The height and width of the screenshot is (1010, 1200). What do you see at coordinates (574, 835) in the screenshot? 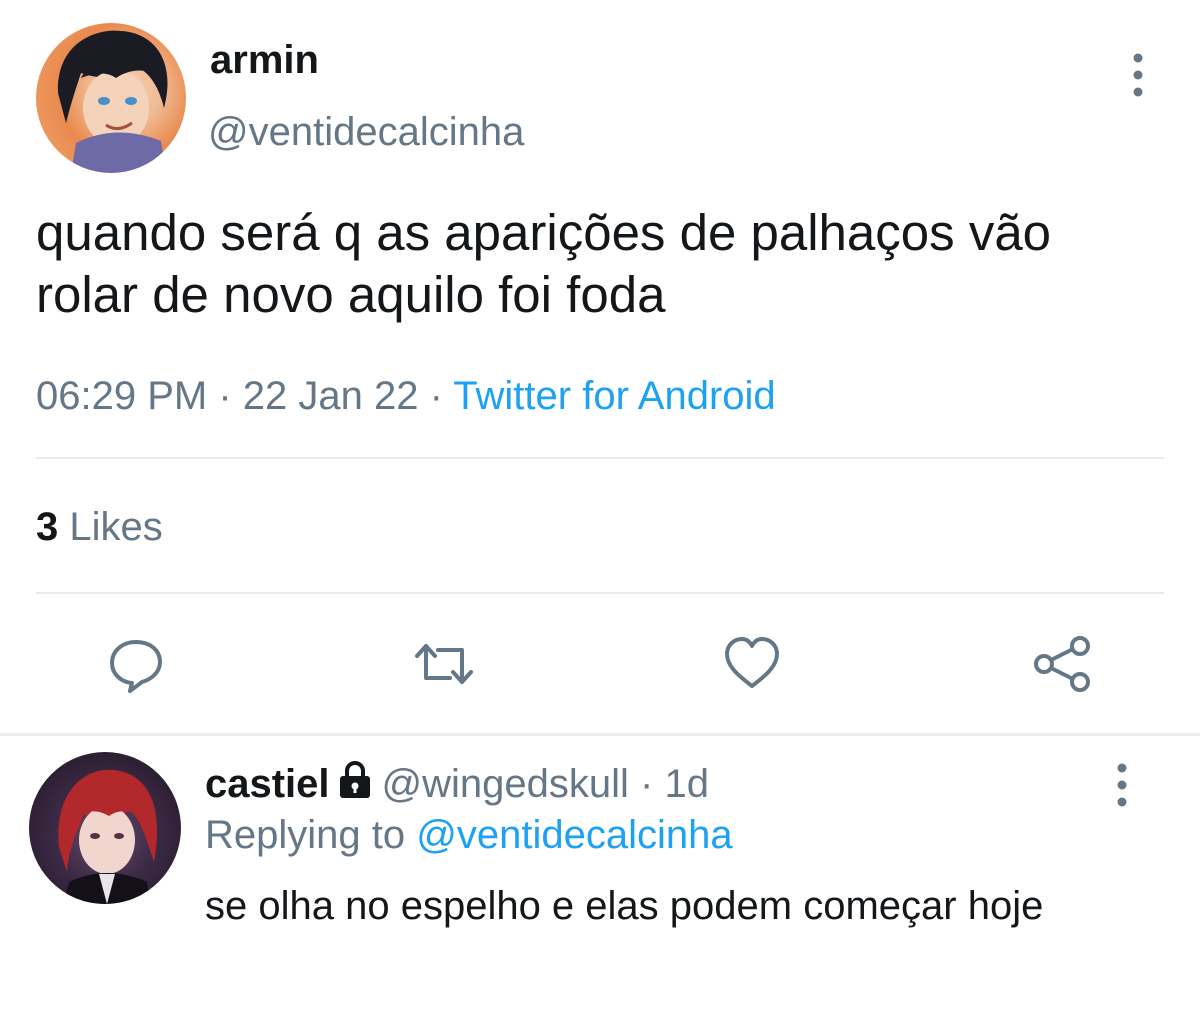
I see `replying-to-mention: @ventidecalcinha` at bounding box center [574, 835].